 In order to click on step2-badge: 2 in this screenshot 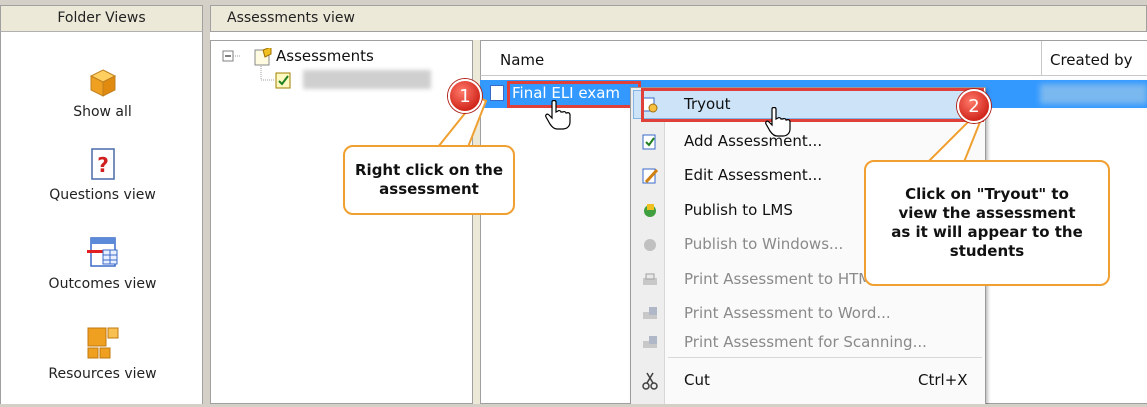, I will do `click(974, 106)`.